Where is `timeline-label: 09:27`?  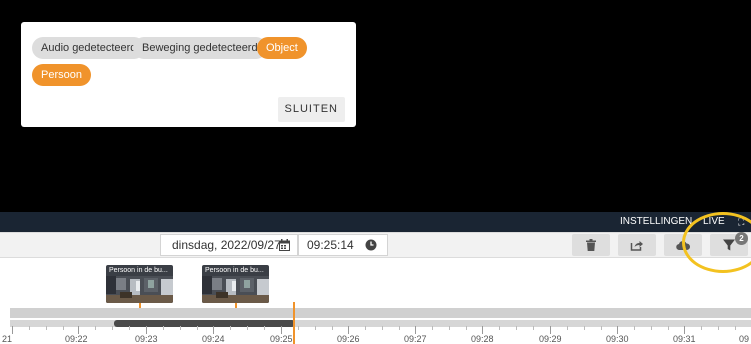
timeline-label: 09:27 is located at coordinates (415, 339).